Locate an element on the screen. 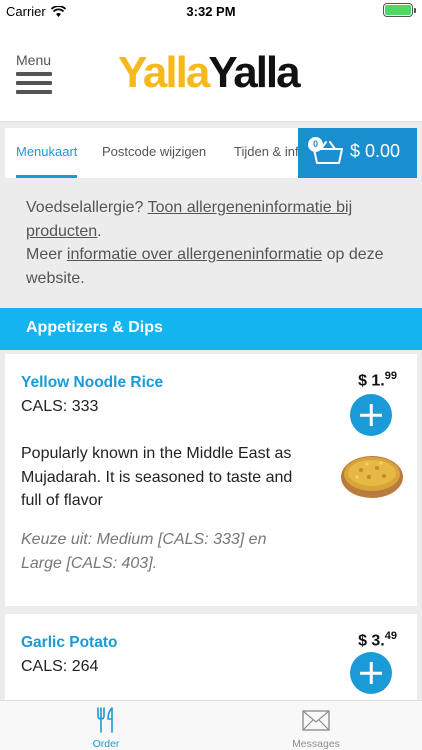 This screenshot has width=422, height=750. status-right is located at coordinates (399, 10).